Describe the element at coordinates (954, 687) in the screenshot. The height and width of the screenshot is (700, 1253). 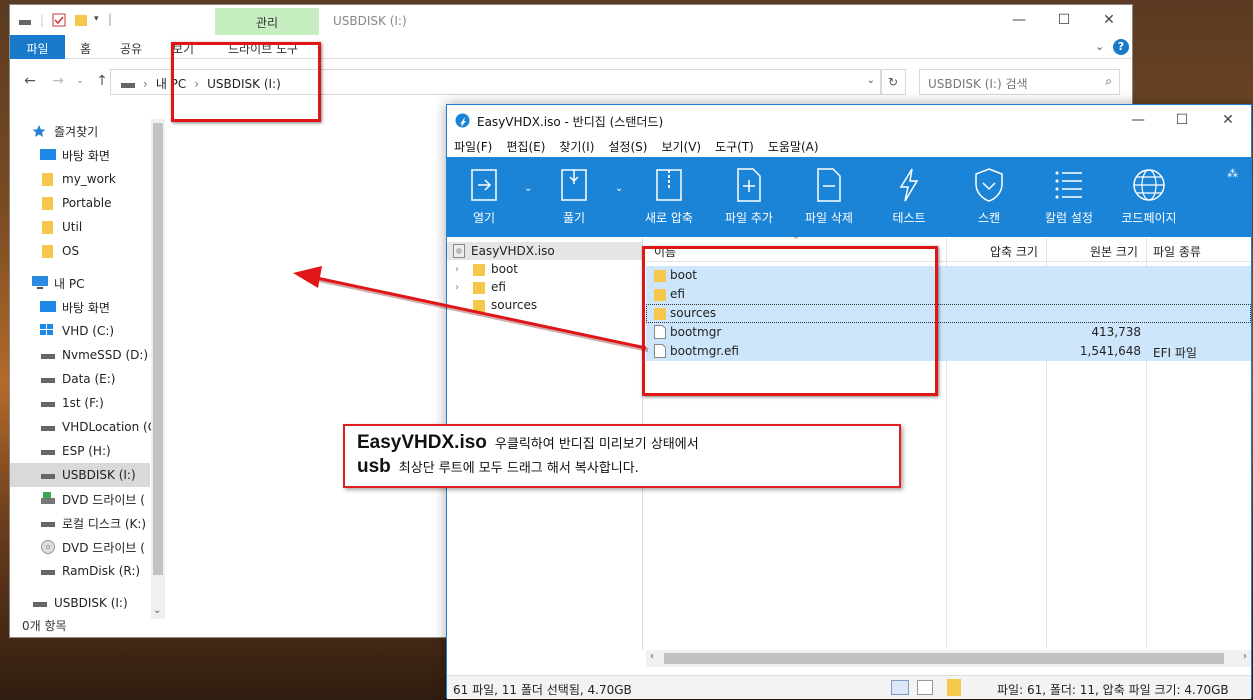
I see `archive-info-icon` at that location.